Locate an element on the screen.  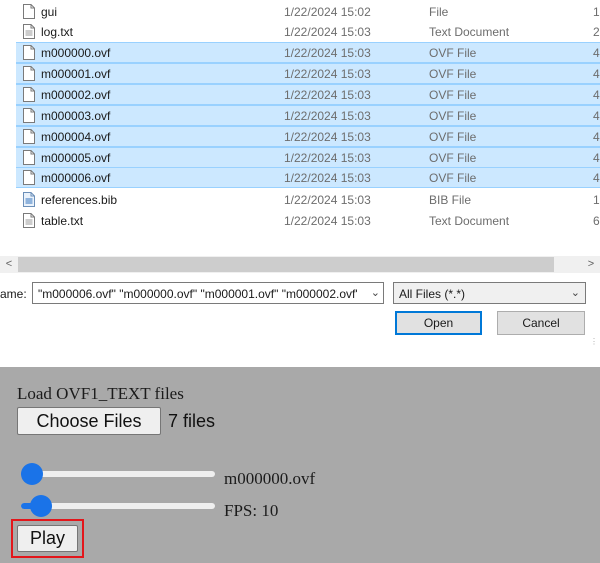
fps-label: FPS: 10 is located at coordinates (251, 510).